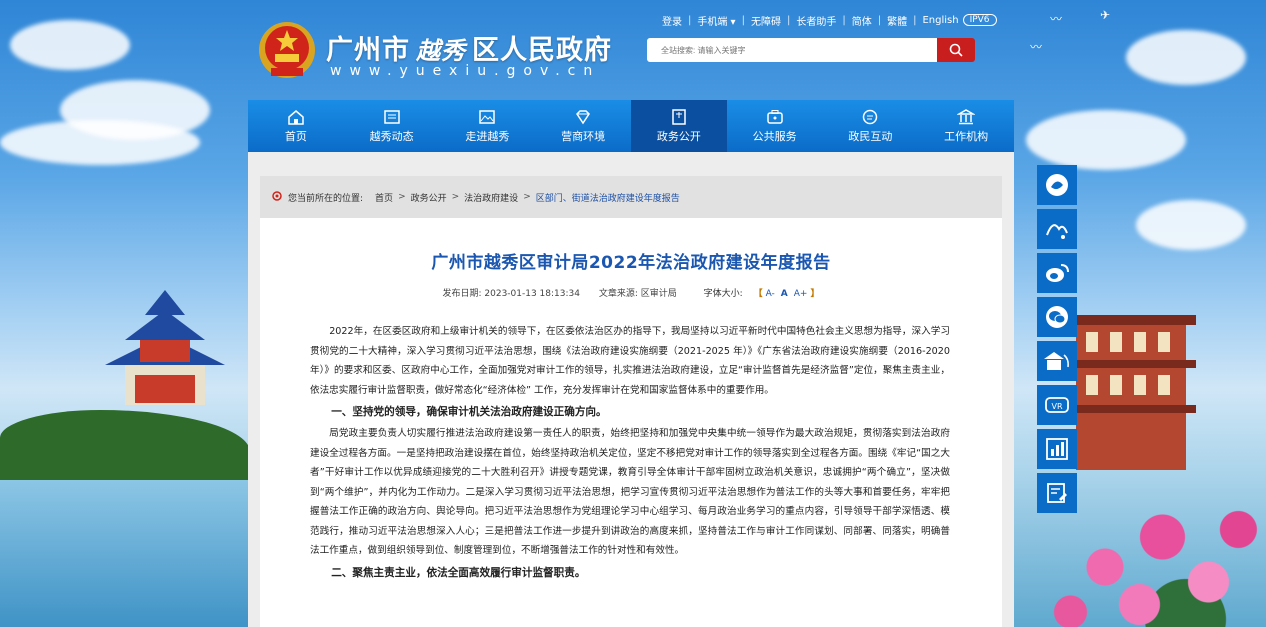 This screenshot has width=1266, height=627. Describe the element at coordinates (774, 136) in the screenshot. I see `nav-label: 公共服务` at that location.